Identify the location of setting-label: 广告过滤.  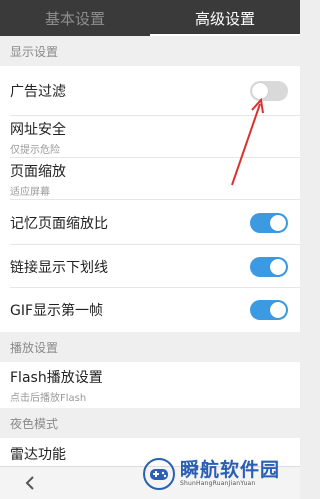
(38, 92).